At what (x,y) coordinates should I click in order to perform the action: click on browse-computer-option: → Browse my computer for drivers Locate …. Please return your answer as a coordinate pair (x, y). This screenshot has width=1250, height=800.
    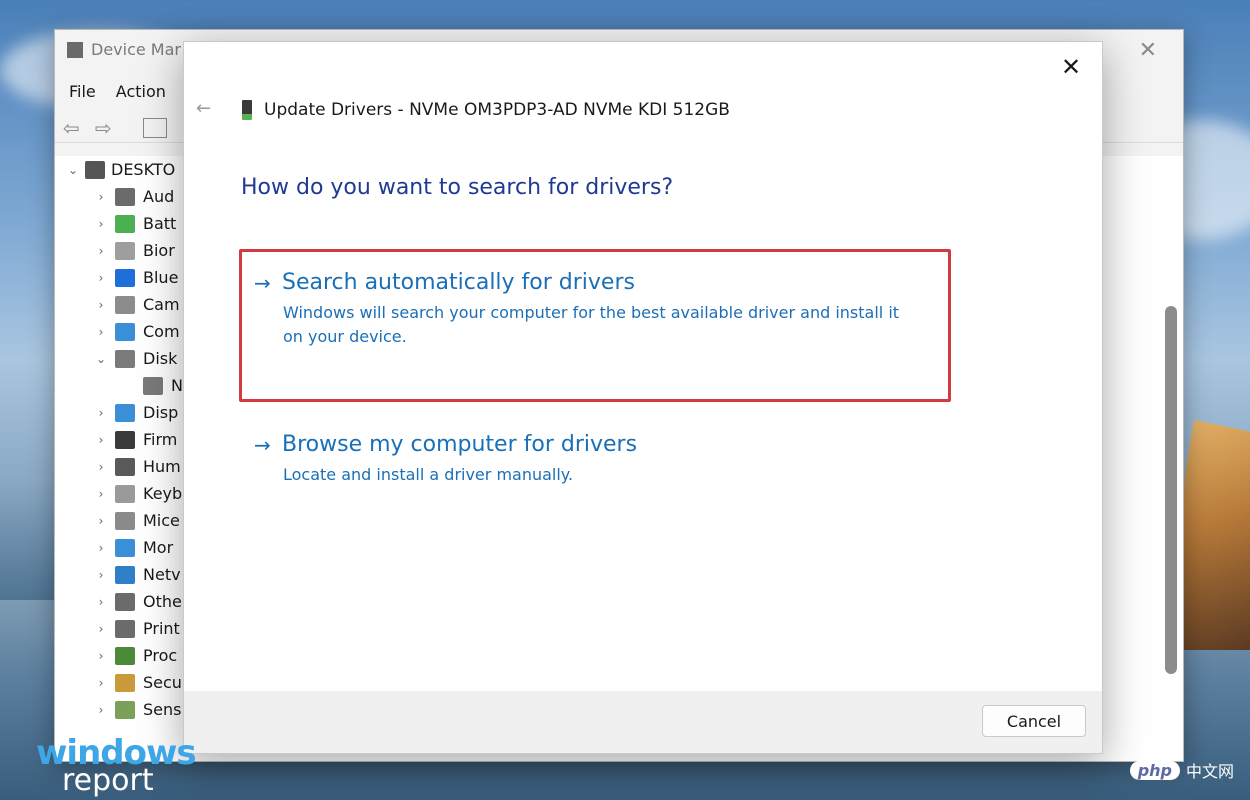
    Looking at the image, I should click on (594, 459).